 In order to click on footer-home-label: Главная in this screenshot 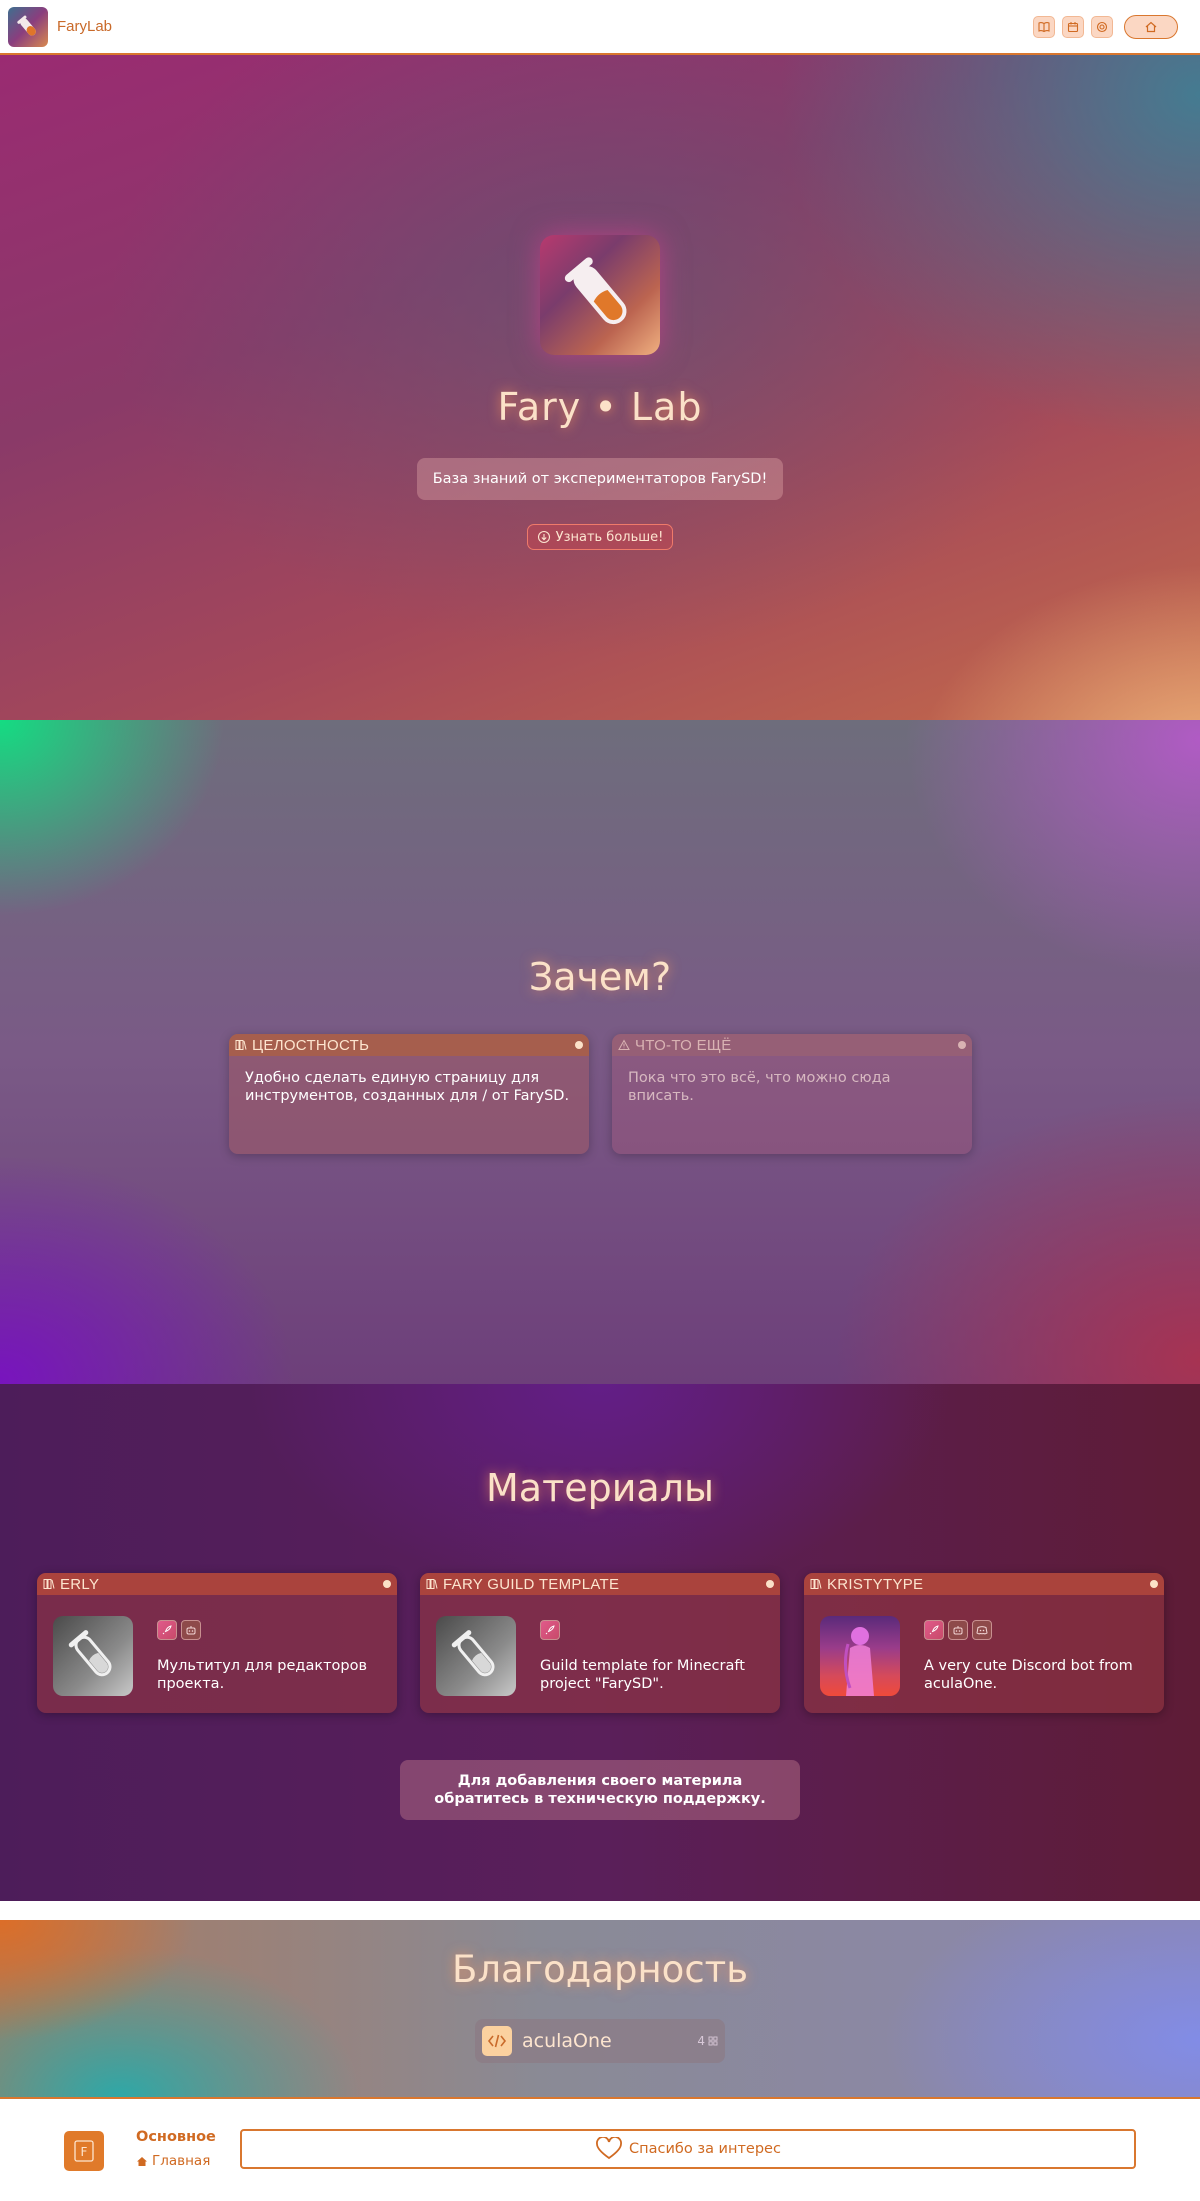, I will do `click(181, 2161)`.